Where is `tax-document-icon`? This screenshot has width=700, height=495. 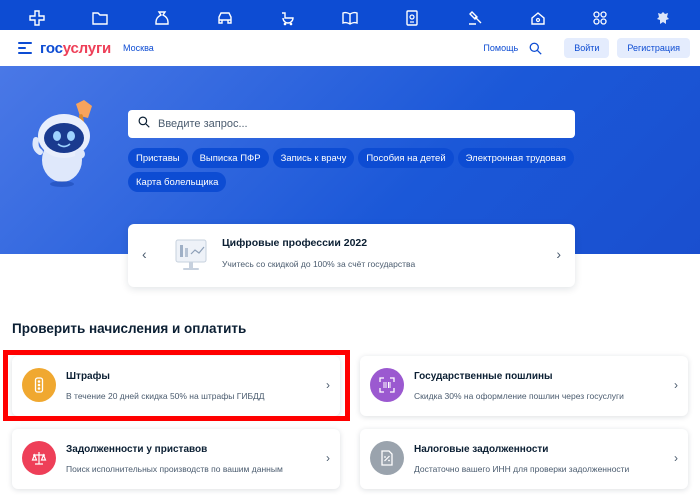 tax-document-icon is located at coordinates (387, 458).